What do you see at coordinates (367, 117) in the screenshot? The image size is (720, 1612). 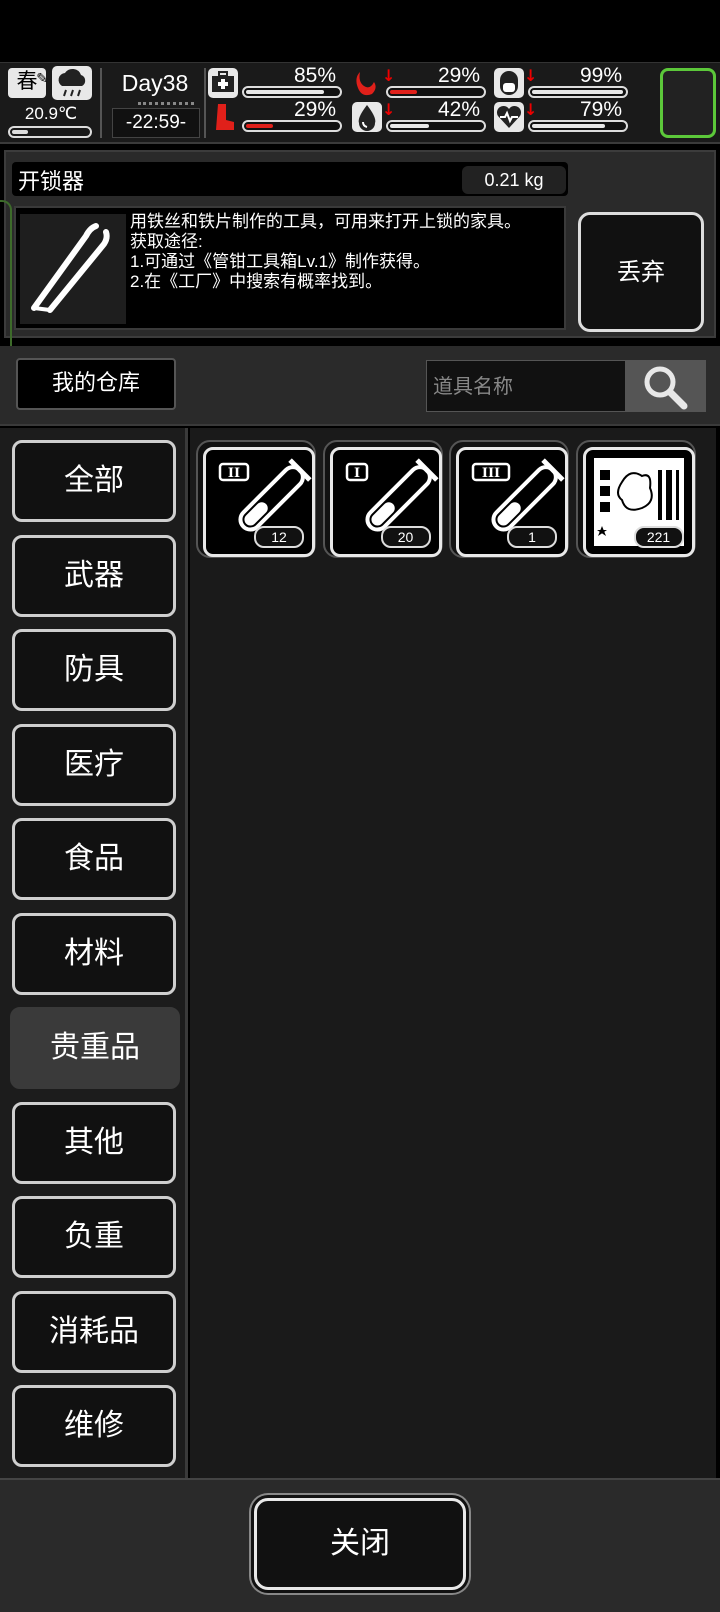 I see `water-drop-icon` at bounding box center [367, 117].